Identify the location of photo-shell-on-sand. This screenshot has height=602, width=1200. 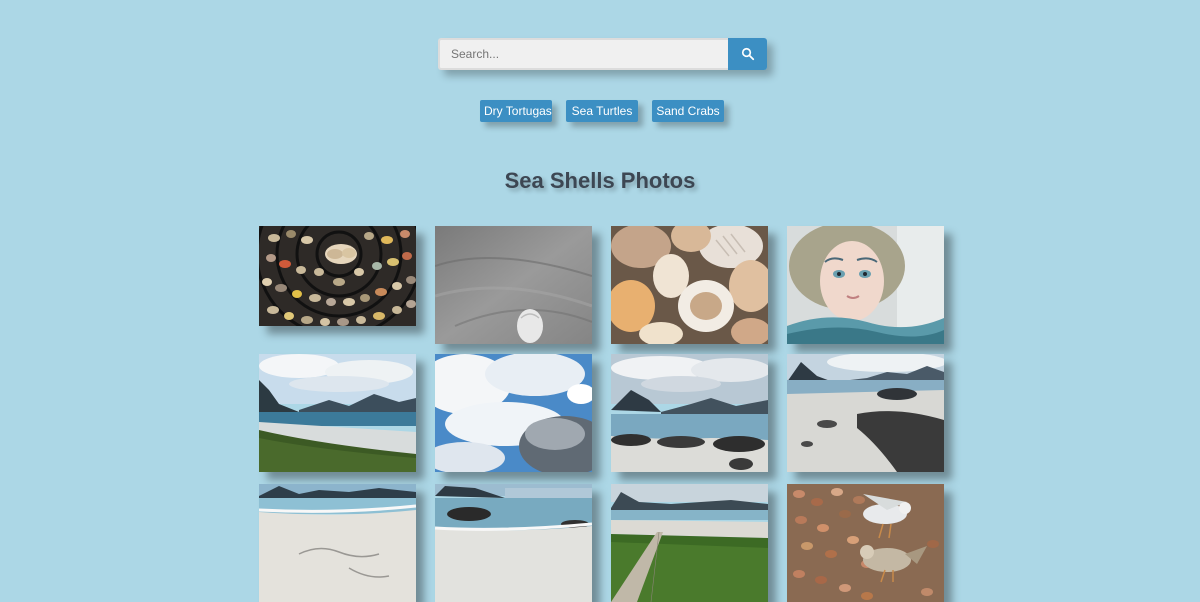
(513, 285).